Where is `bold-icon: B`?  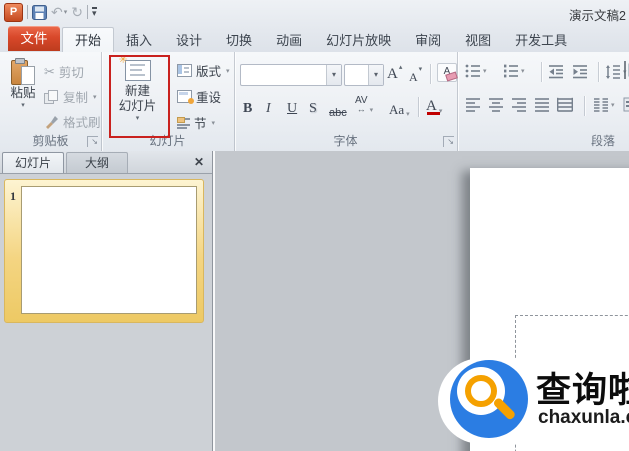 bold-icon: B is located at coordinates (248, 108).